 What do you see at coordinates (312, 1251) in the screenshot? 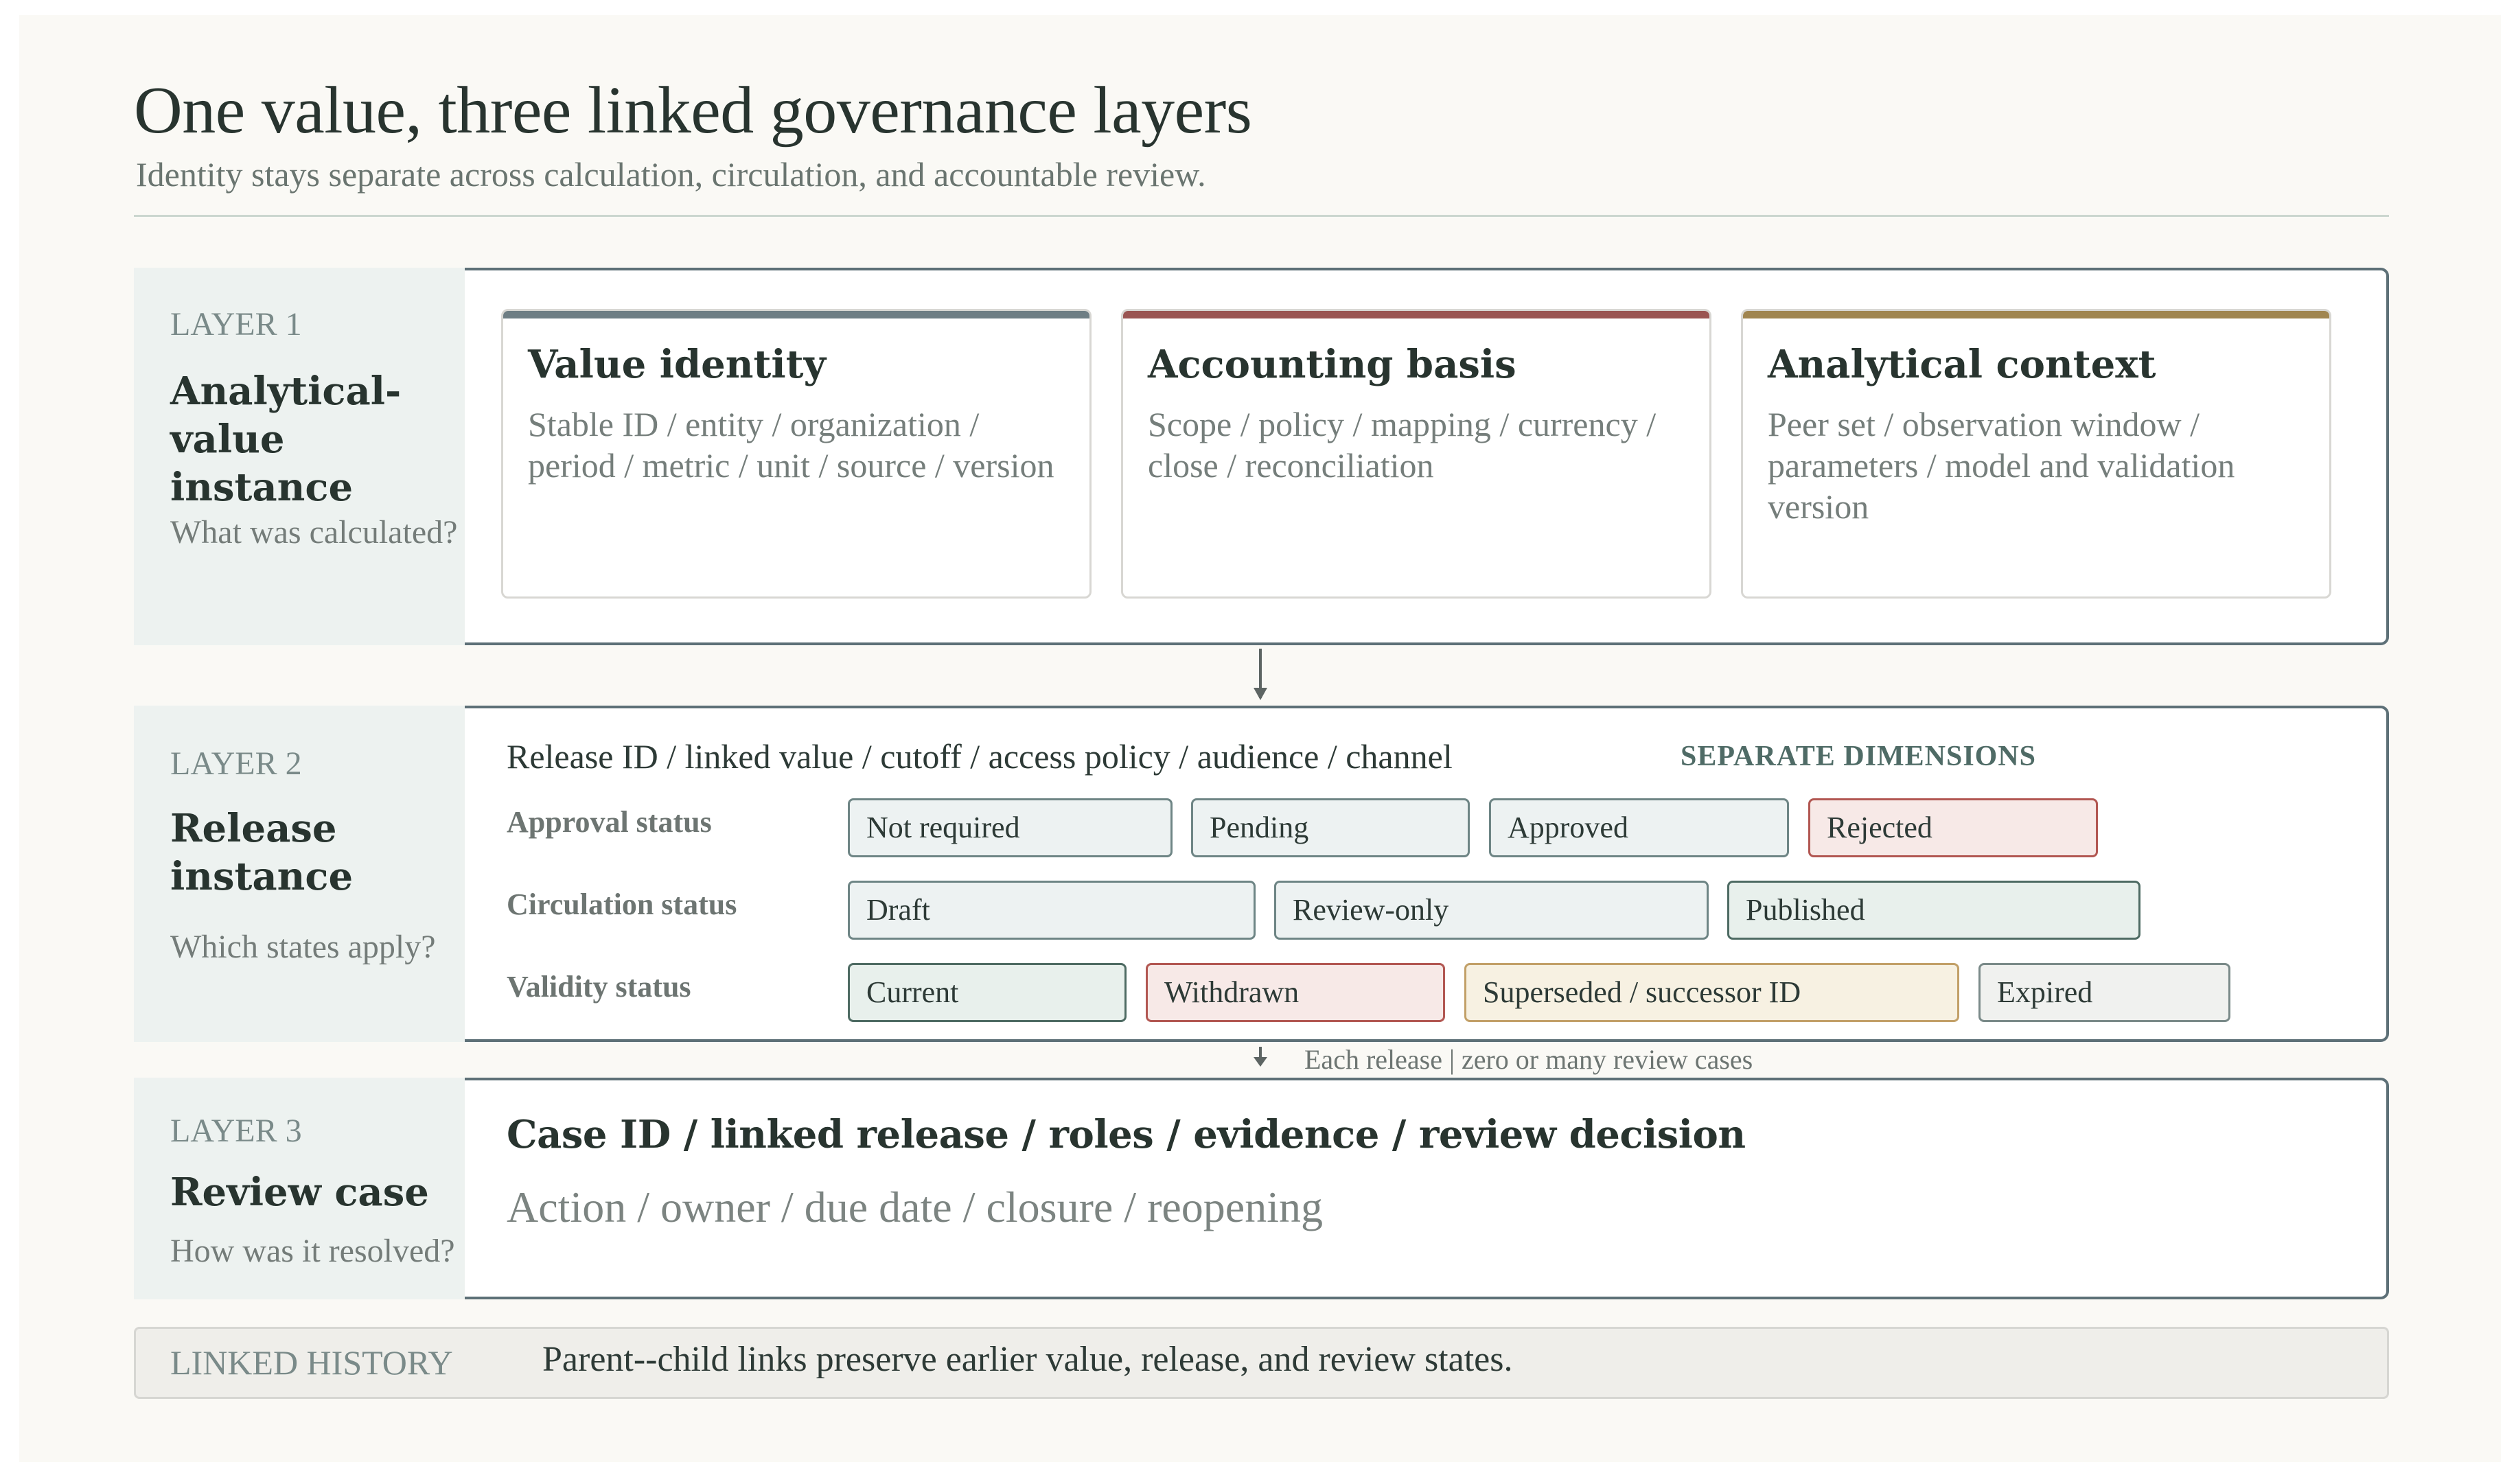
I see `layer3-question: How was it resolved?` at bounding box center [312, 1251].